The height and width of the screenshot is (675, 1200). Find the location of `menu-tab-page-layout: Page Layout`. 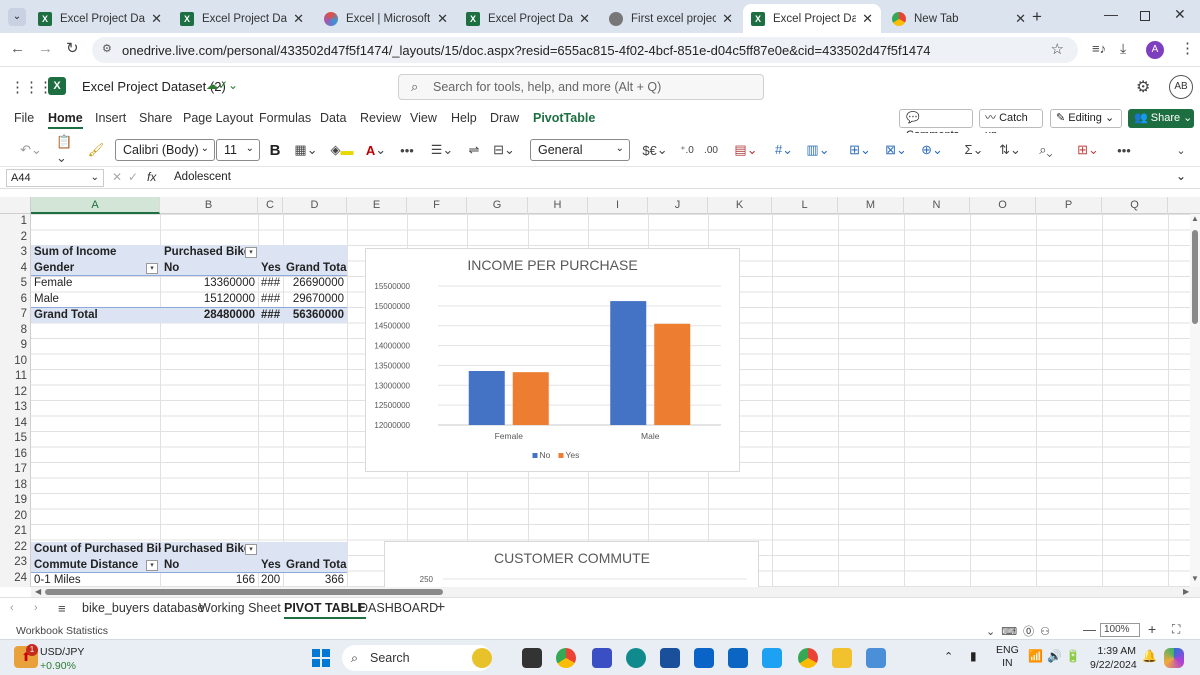

menu-tab-page-layout: Page Layout is located at coordinates (218, 118).